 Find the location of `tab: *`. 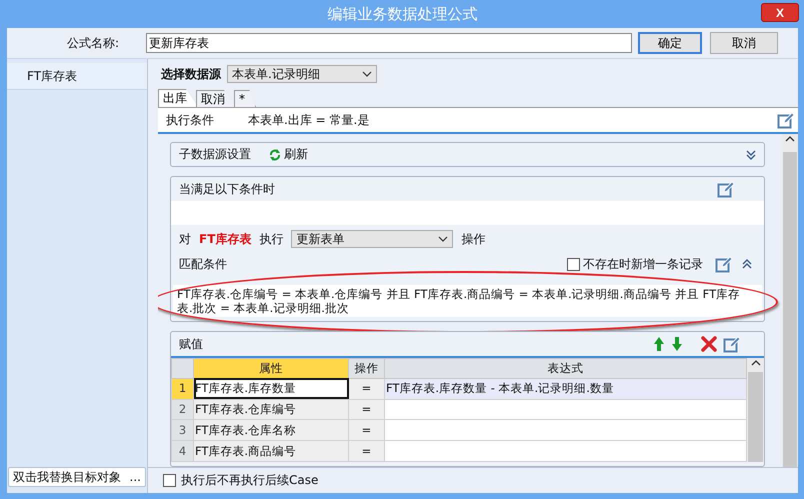

tab: * is located at coordinates (245, 98).